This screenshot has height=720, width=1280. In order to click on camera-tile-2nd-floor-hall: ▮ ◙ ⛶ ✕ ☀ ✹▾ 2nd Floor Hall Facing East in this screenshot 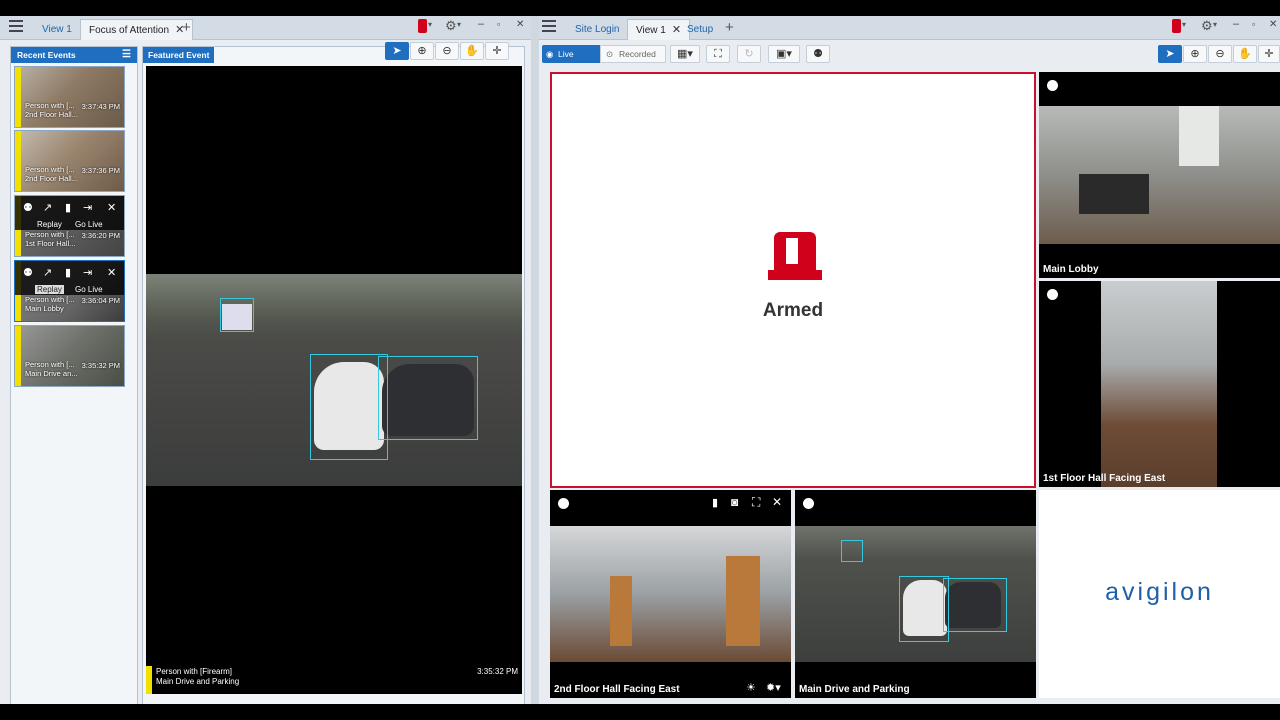, I will do `click(670, 594)`.